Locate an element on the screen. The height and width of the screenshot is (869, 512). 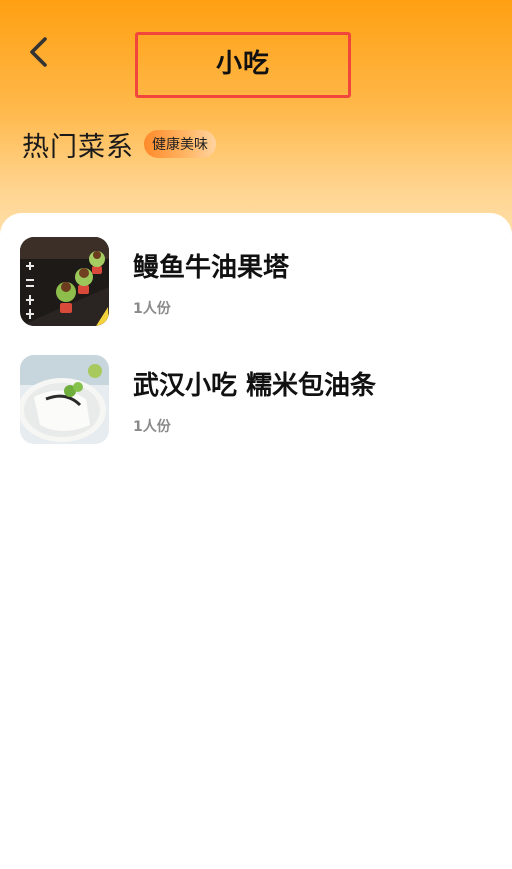
section-title: 热门菜系 is located at coordinates (78, 147).